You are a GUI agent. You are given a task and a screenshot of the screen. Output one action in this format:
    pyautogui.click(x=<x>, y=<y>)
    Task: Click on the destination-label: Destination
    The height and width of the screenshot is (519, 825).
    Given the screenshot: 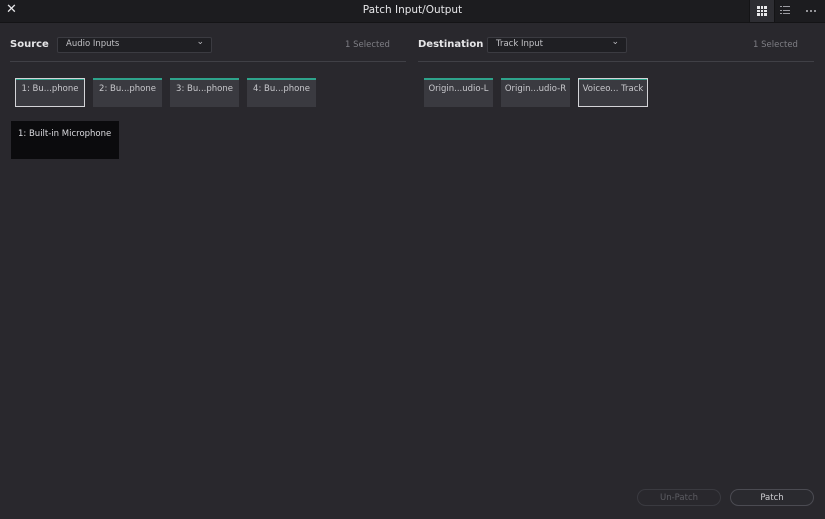 What is the action you would take?
    pyautogui.click(x=451, y=44)
    